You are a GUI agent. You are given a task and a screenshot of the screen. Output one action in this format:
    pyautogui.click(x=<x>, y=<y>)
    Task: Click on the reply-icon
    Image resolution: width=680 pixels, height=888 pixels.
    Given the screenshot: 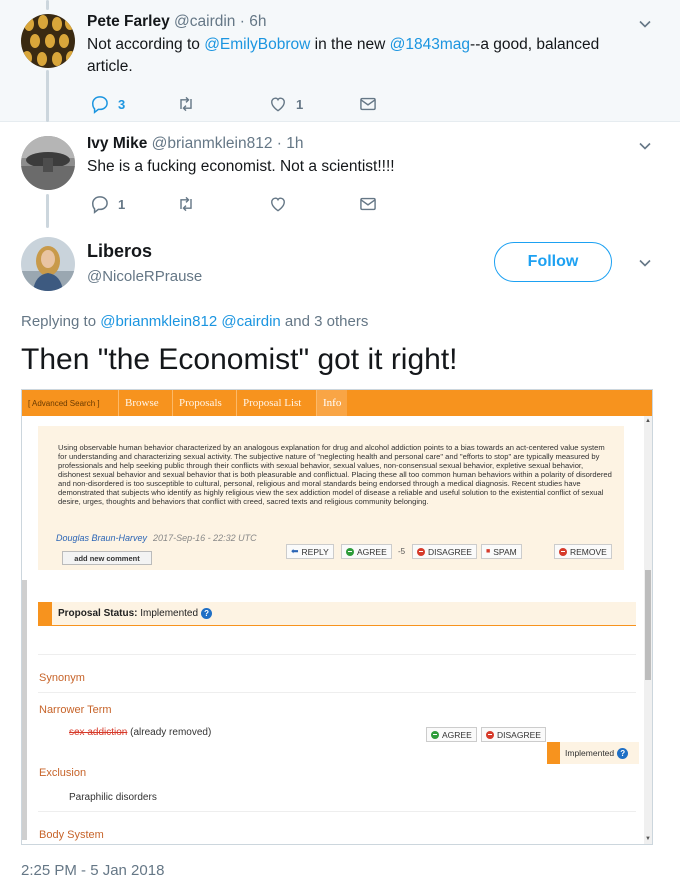 What is the action you would take?
    pyautogui.click(x=99, y=105)
    